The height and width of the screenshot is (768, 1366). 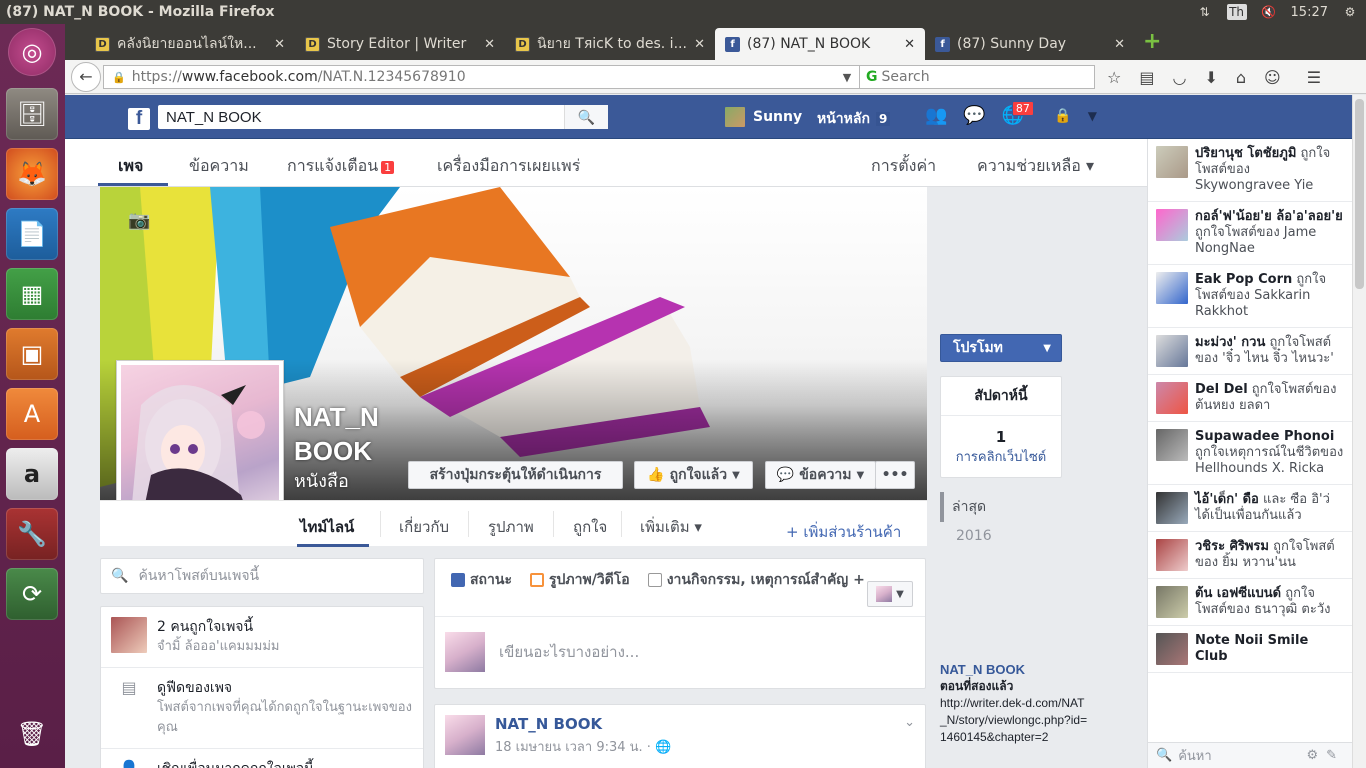 I want to click on composer-tab-event: งานกิจกรรม, เหตุการณ์สำคัญ +, so click(x=756, y=580).